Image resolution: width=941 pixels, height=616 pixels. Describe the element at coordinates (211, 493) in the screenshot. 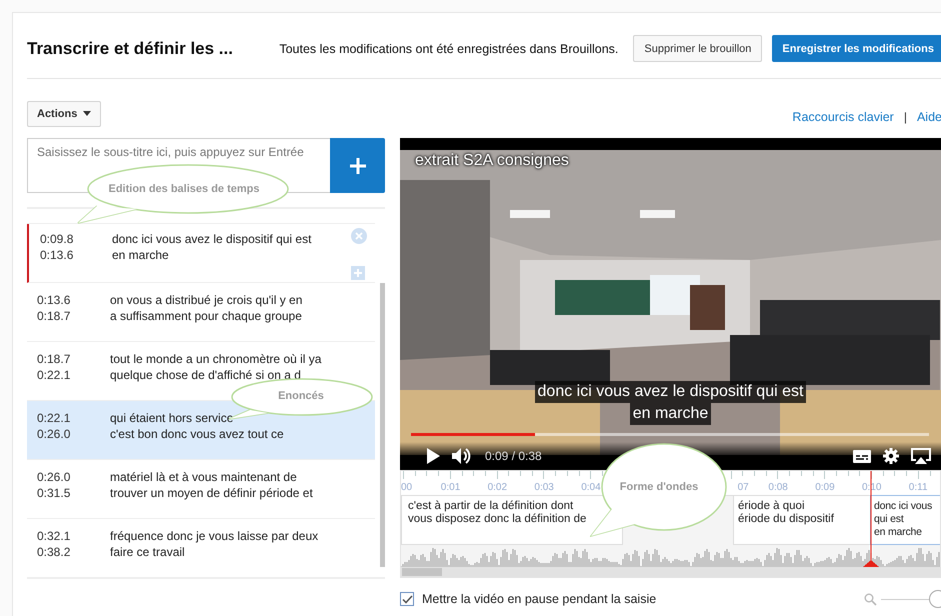

I see `caption-text: trouver un moyen de définir période et` at that location.